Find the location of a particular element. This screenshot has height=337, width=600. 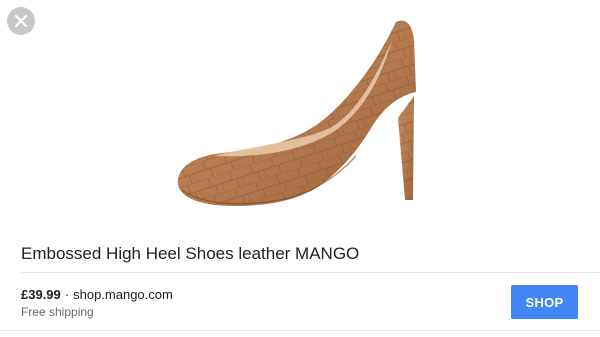

shop-button: SHOP is located at coordinates (544, 302).